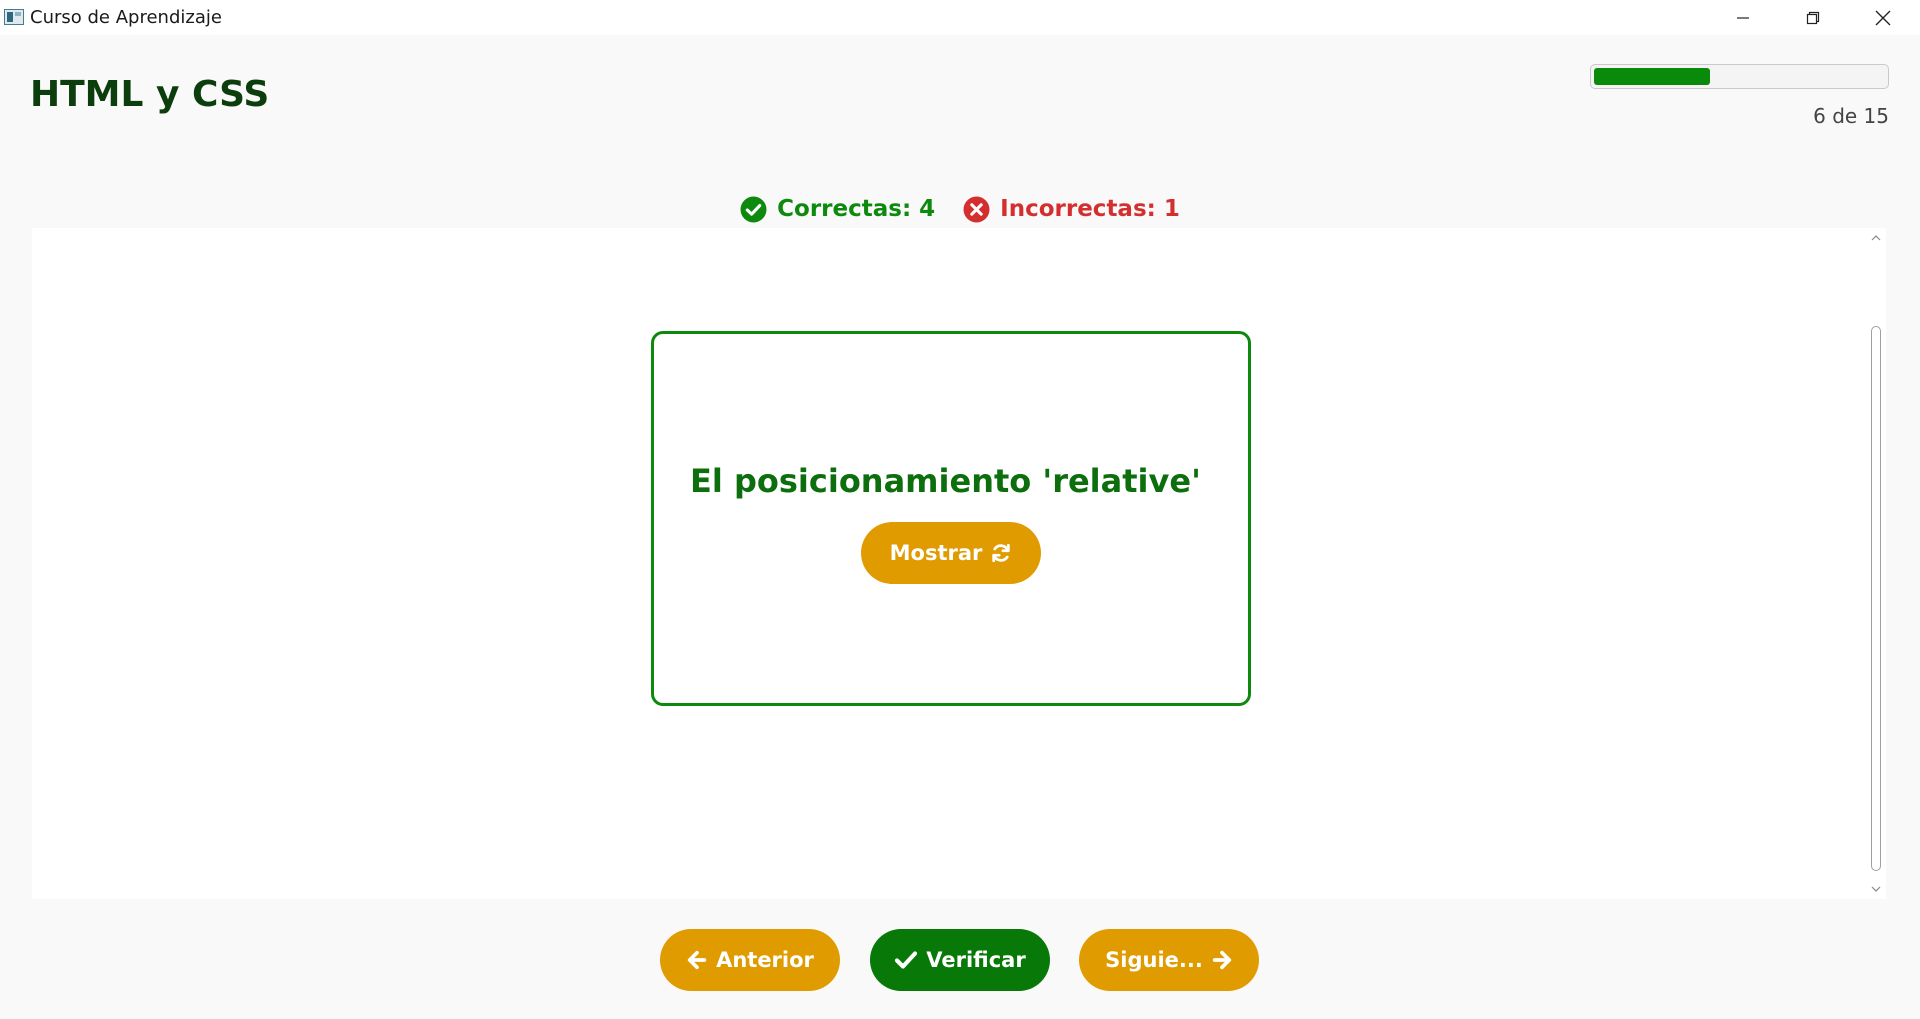  What do you see at coordinates (960, 209) in the screenshot?
I see `score-summary: Correctas: 4 Incorrectas: 1` at bounding box center [960, 209].